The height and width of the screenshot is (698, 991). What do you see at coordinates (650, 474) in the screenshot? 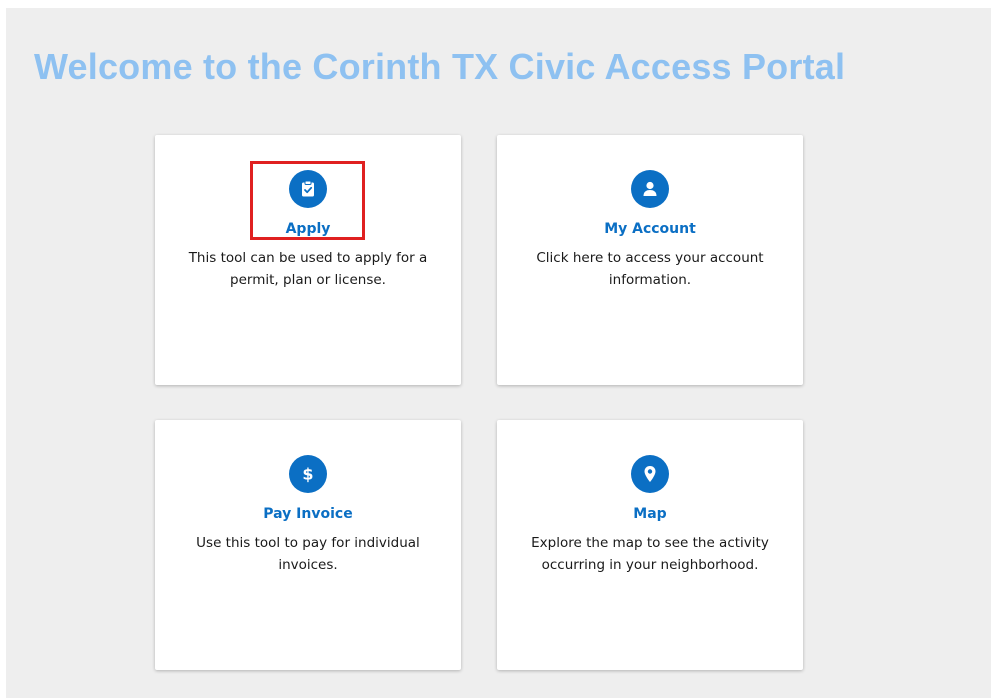
I see `map-pin-icon` at bounding box center [650, 474].